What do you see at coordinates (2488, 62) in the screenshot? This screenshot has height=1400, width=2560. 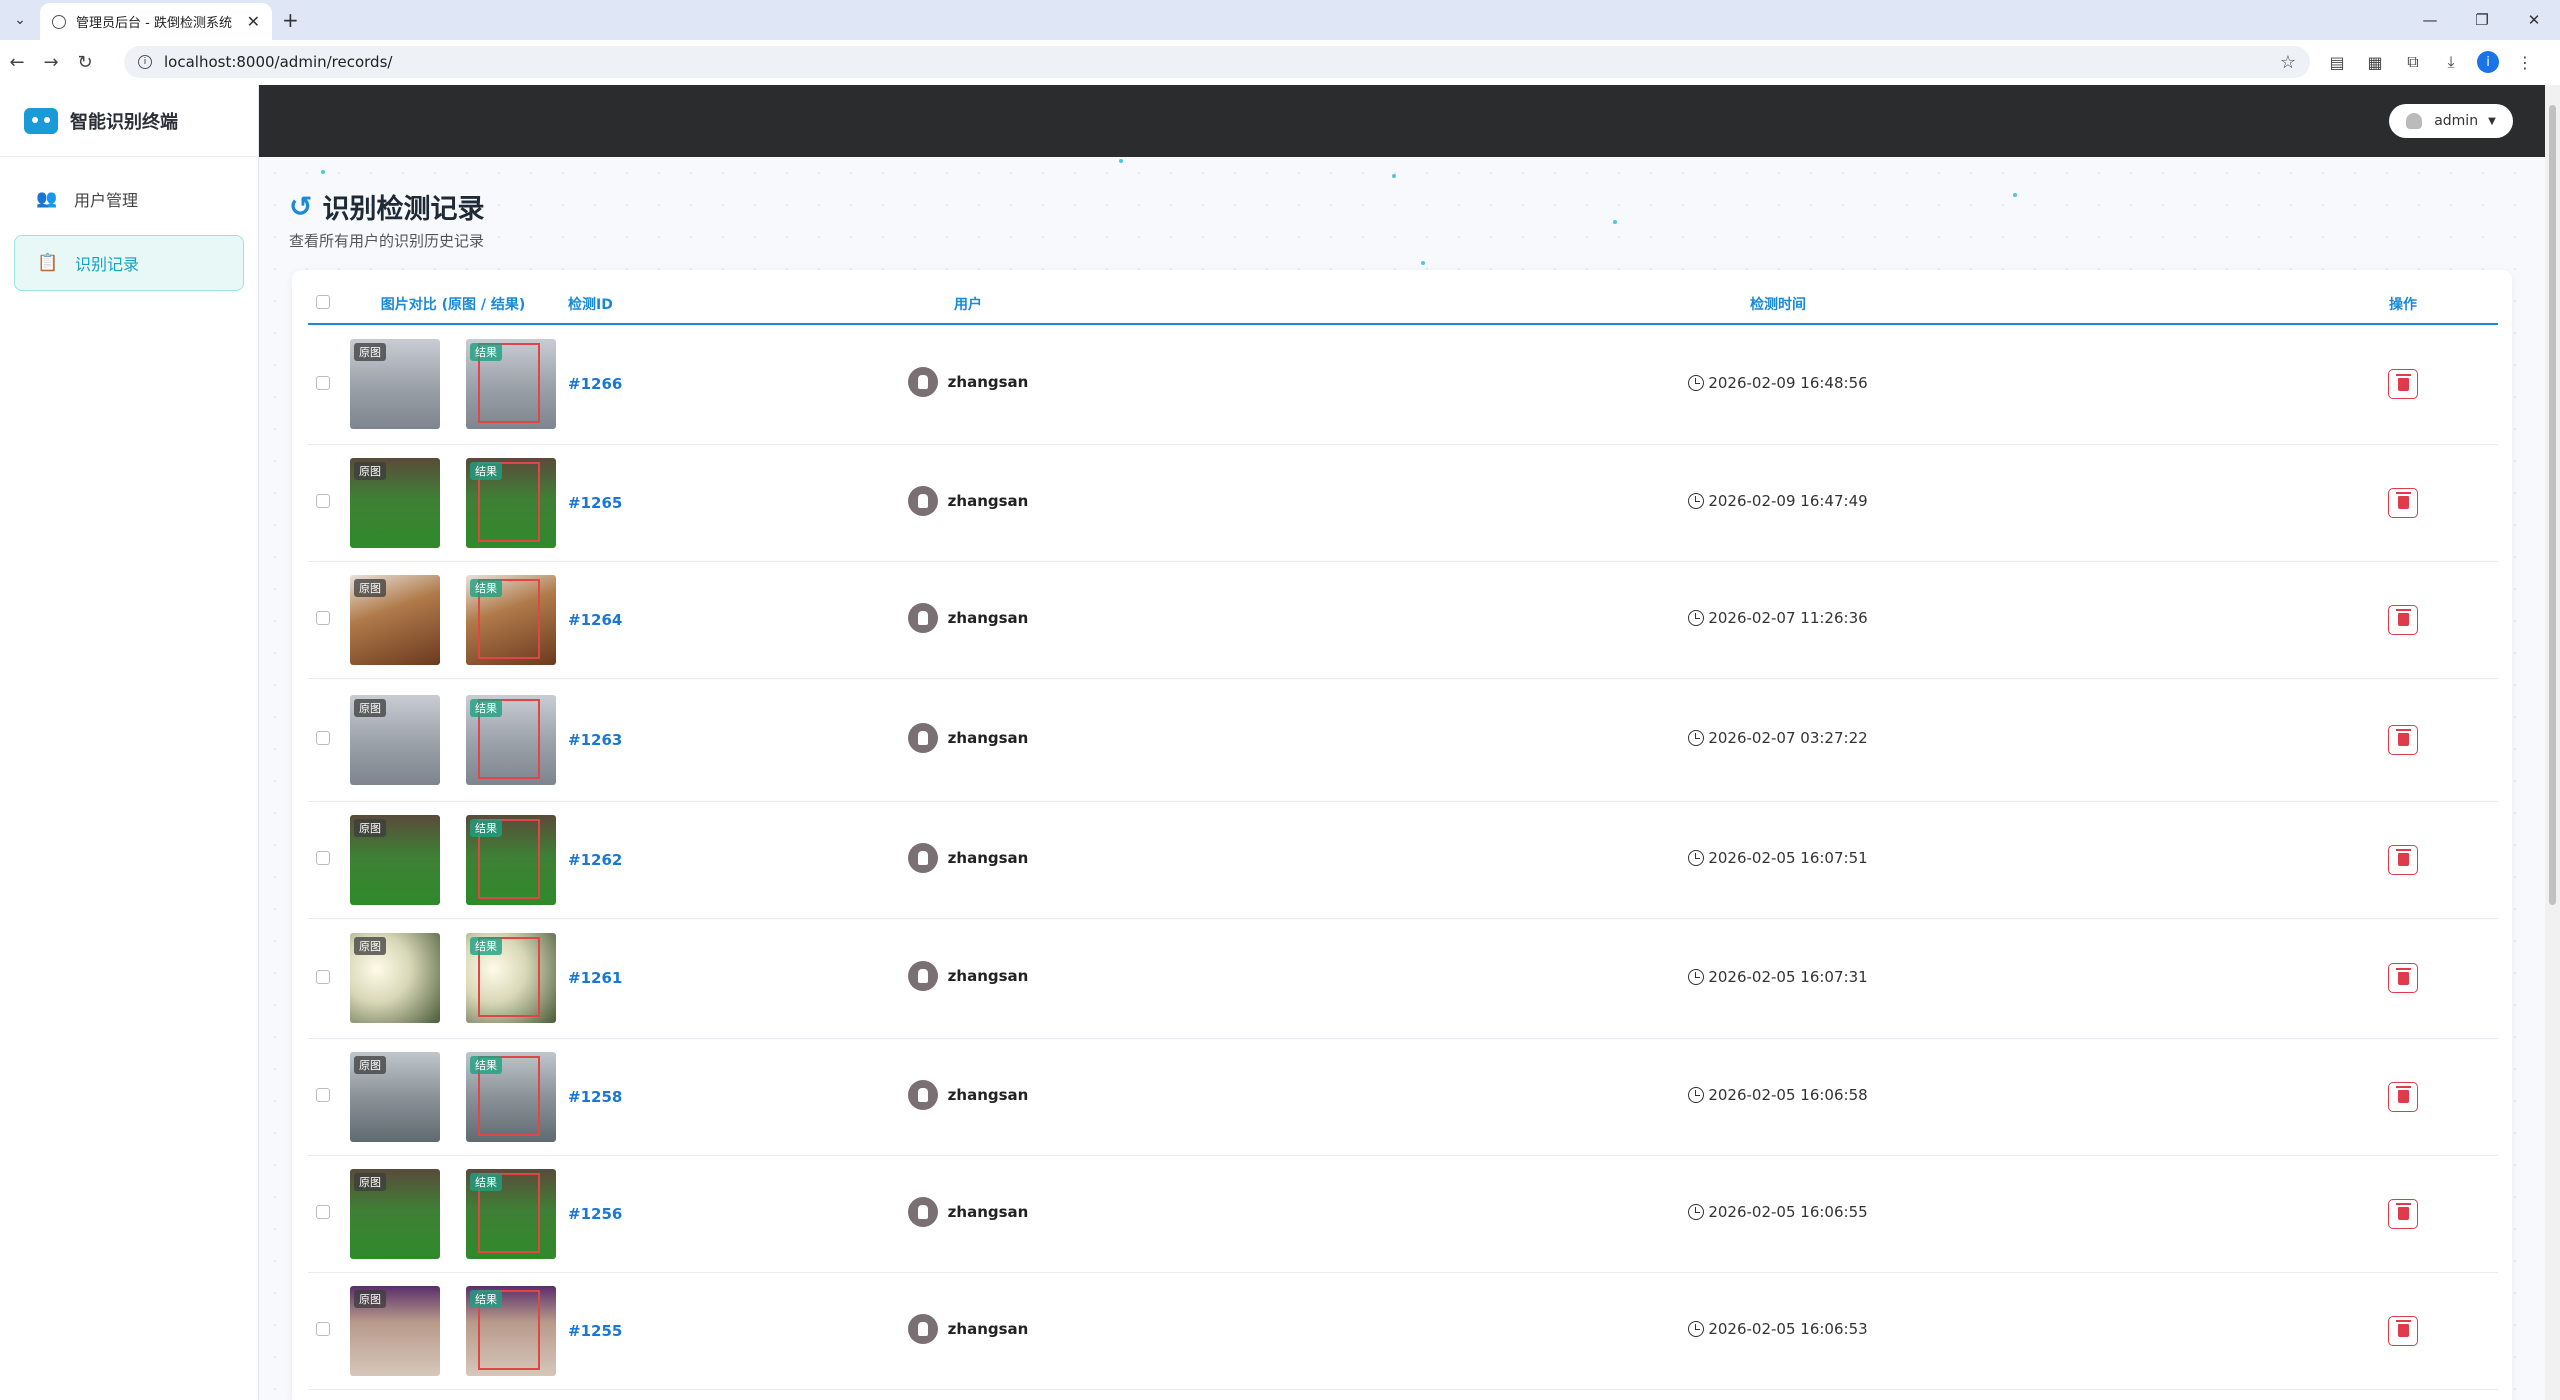 I see `profile-avatar-icon: i` at bounding box center [2488, 62].